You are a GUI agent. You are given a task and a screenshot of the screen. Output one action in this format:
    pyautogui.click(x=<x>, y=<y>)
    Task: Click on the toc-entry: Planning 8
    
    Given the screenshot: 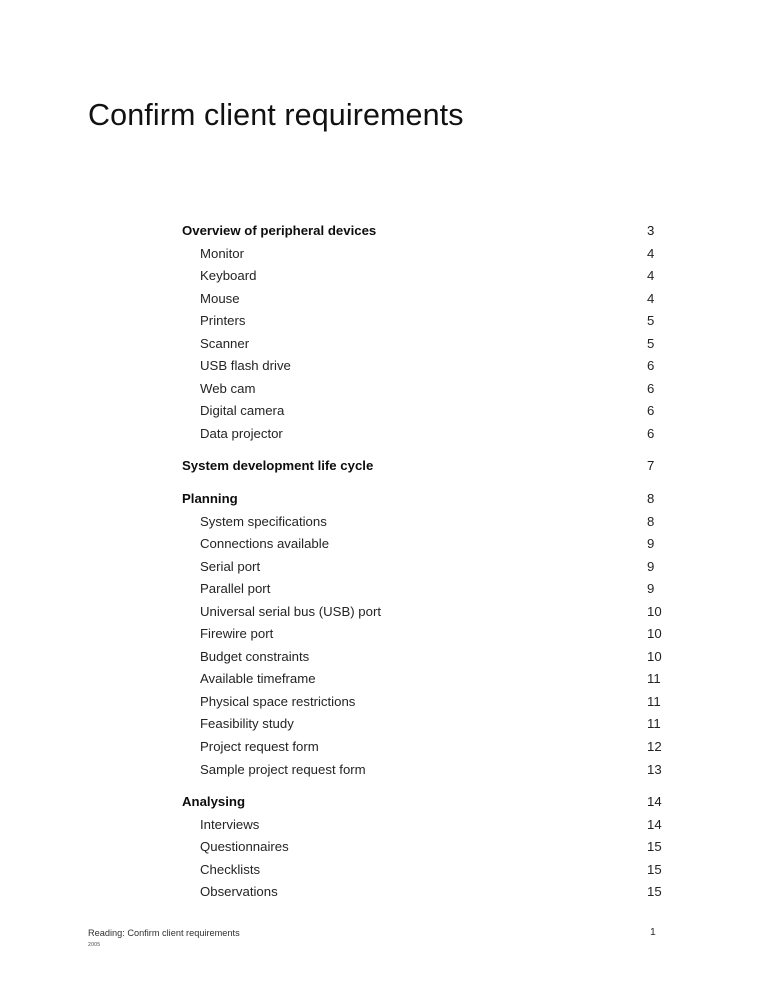 What is the action you would take?
    pyautogui.click(x=384, y=499)
    